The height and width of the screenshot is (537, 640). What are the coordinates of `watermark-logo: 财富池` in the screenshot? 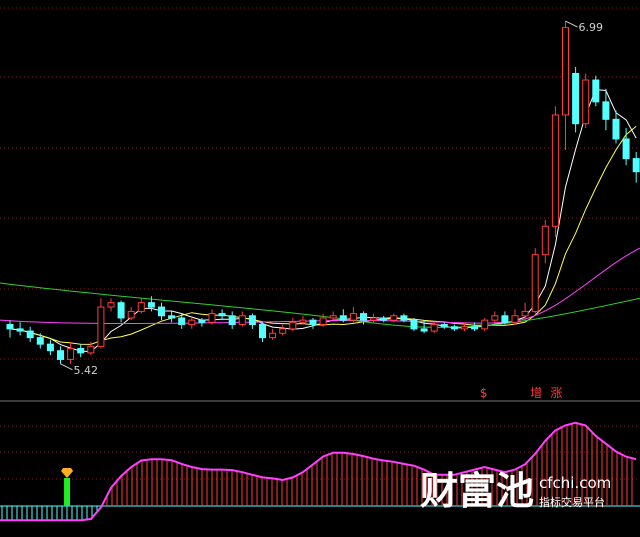 It's located at (477, 491).